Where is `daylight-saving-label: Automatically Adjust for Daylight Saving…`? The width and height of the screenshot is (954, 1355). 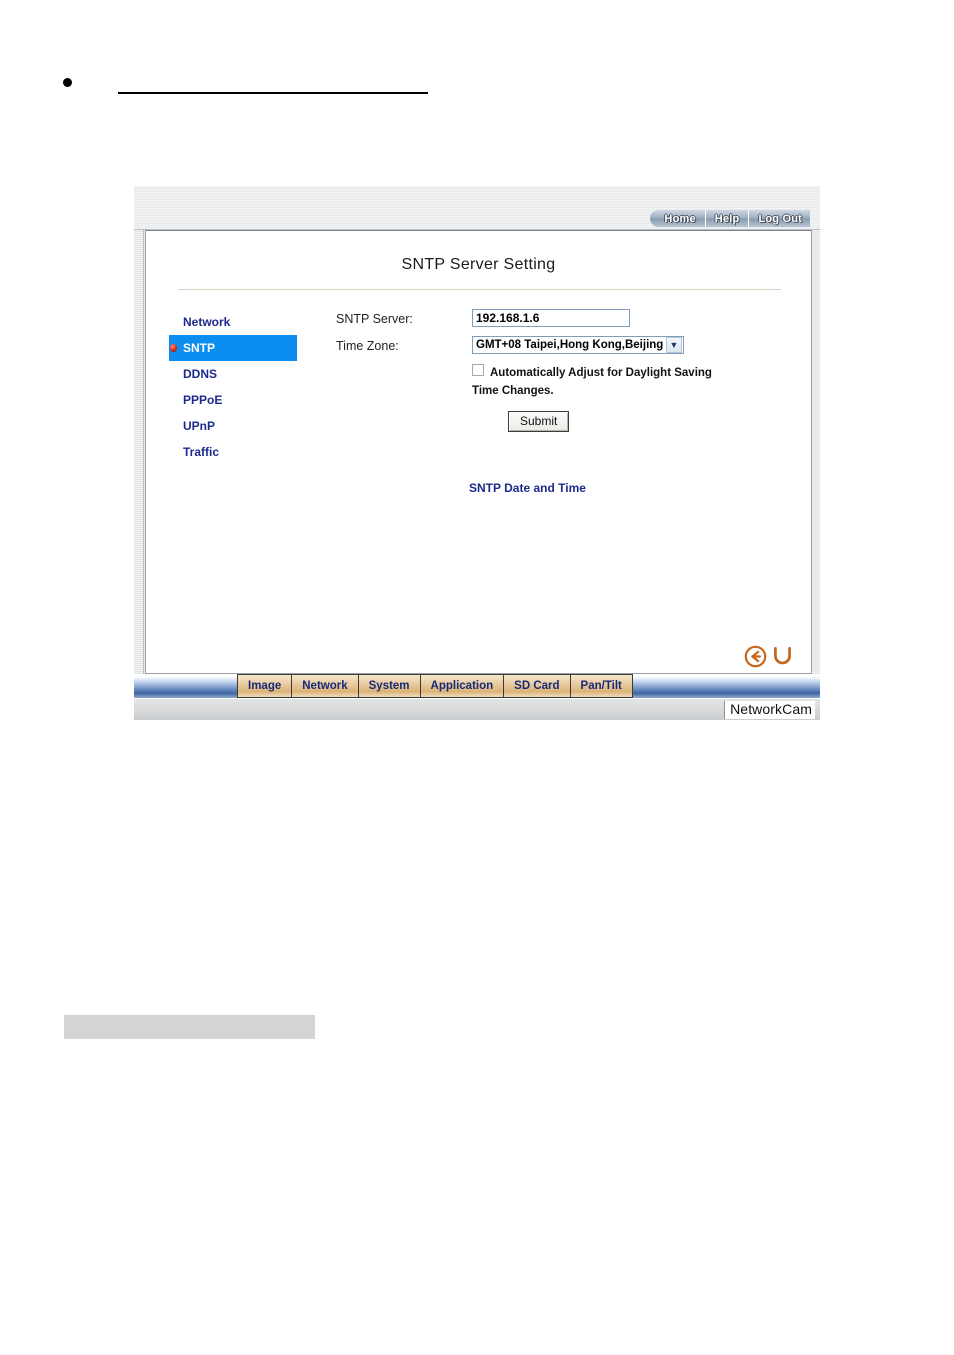 daylight-saving-label: Automatically Adjust for Daylight Saving… is located at coordinates (592, 382).